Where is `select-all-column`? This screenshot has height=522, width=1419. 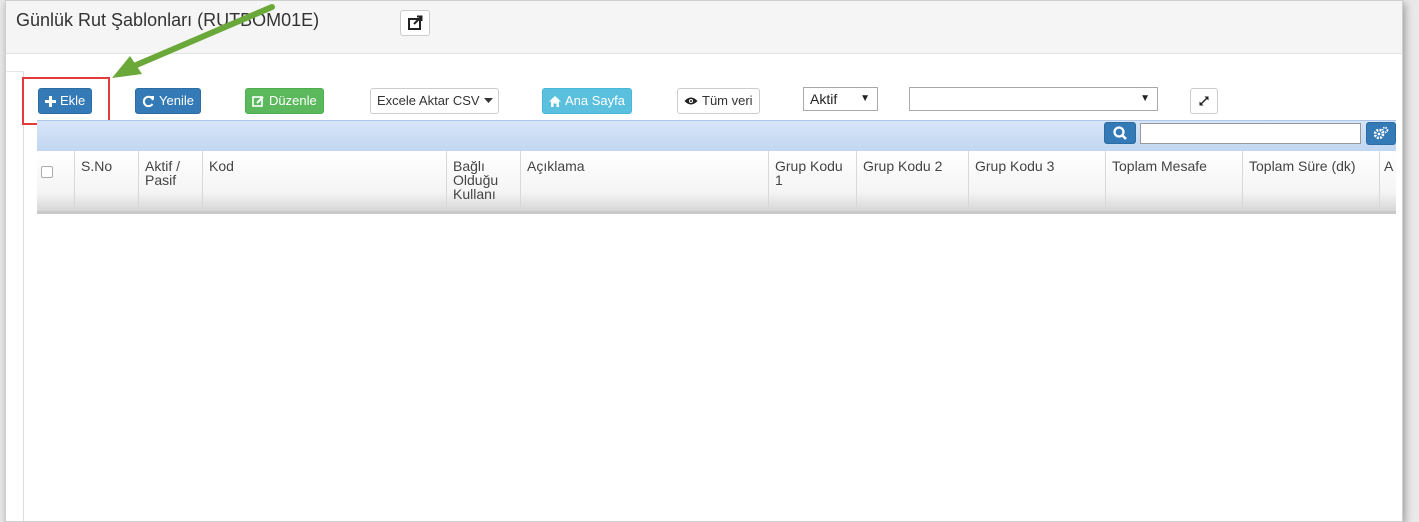 select-all-column is located at coordinates (56, 181).